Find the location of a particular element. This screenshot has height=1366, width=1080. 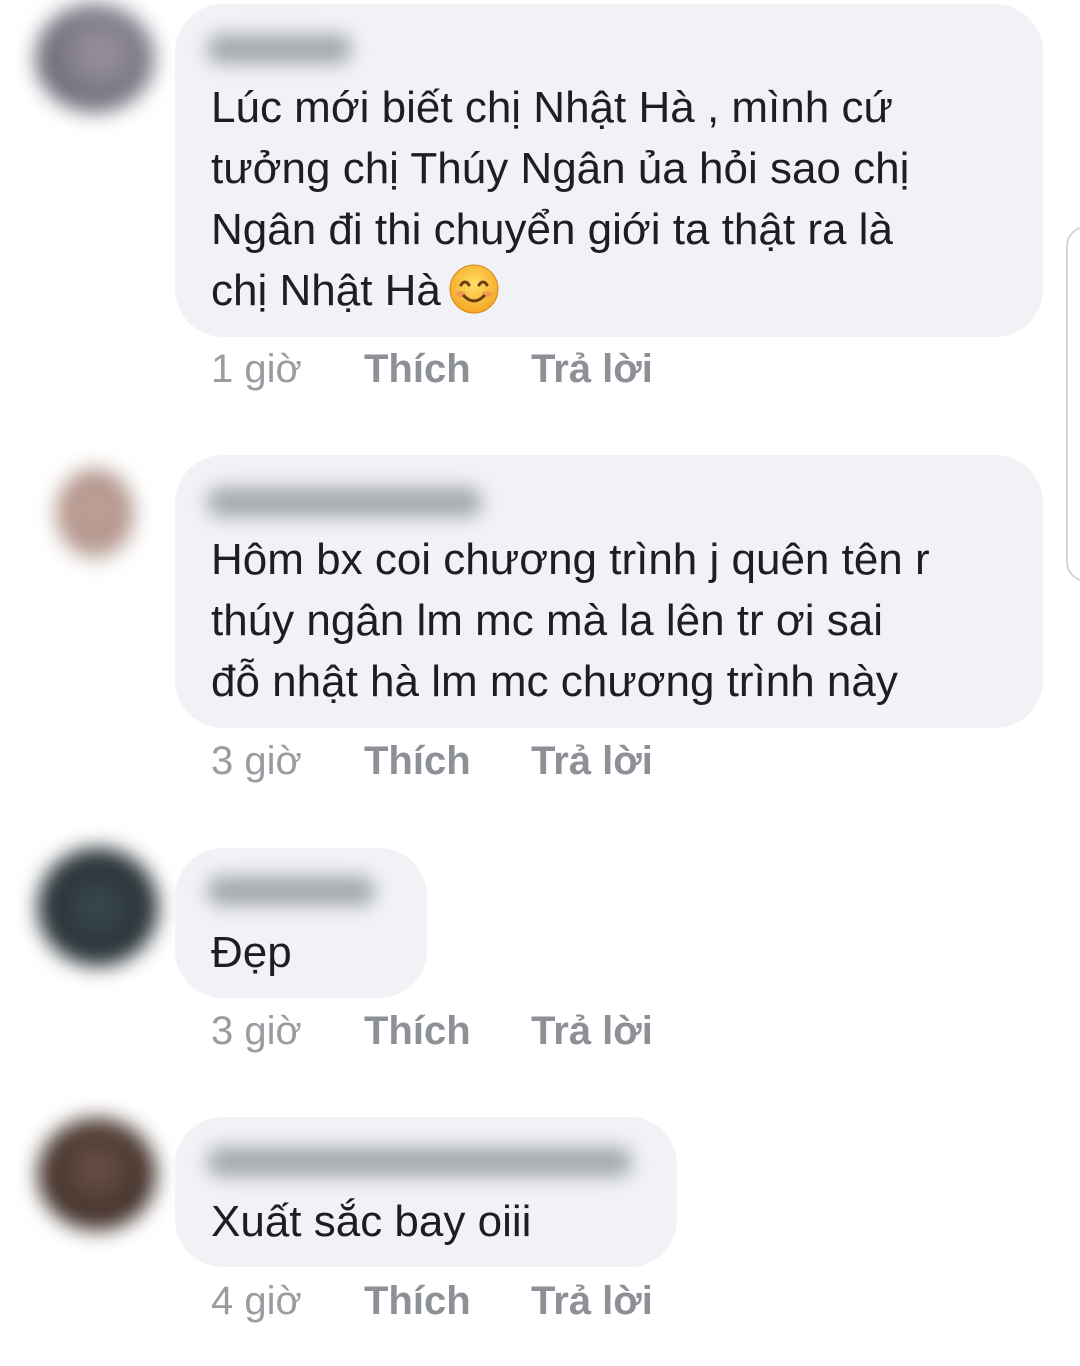

comment-text-line: Xuất sắc bay oiii is located at coordinates (371, 1221).